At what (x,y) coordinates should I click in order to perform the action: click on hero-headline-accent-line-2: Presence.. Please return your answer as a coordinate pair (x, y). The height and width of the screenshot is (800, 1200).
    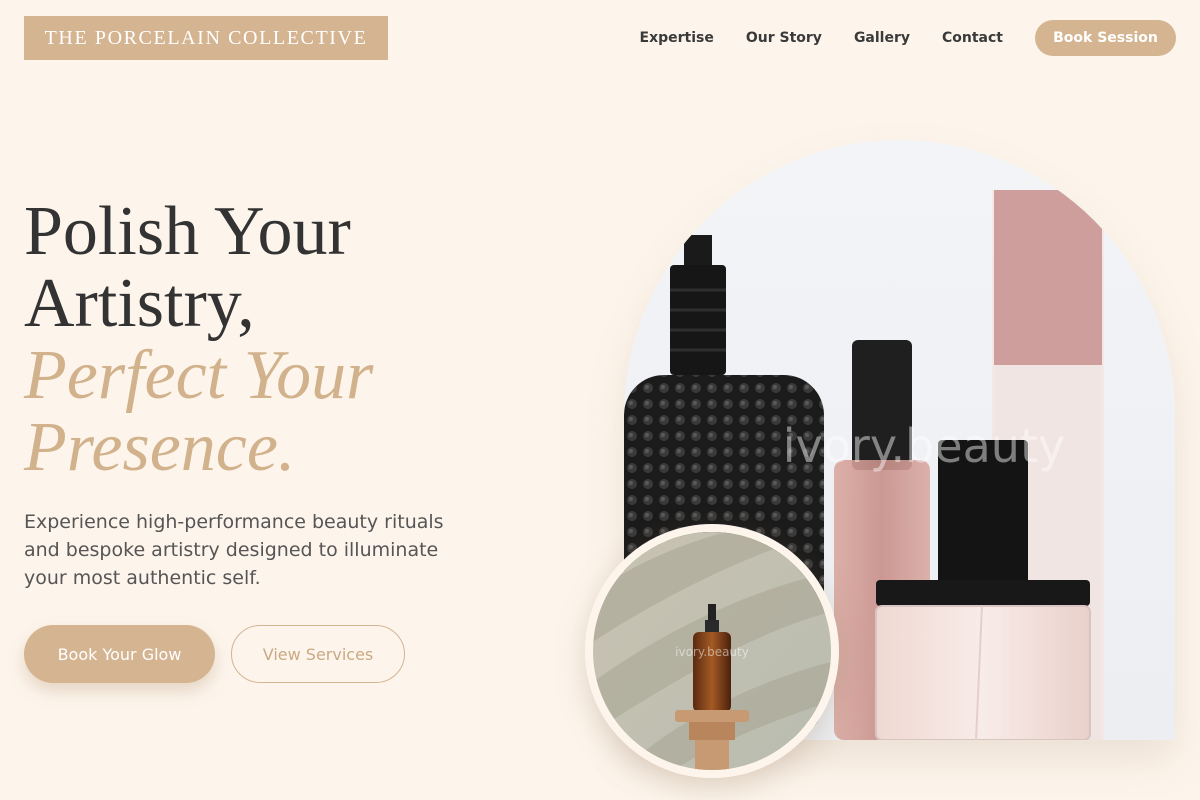
    Looking at the image, I should click on (160, 447).